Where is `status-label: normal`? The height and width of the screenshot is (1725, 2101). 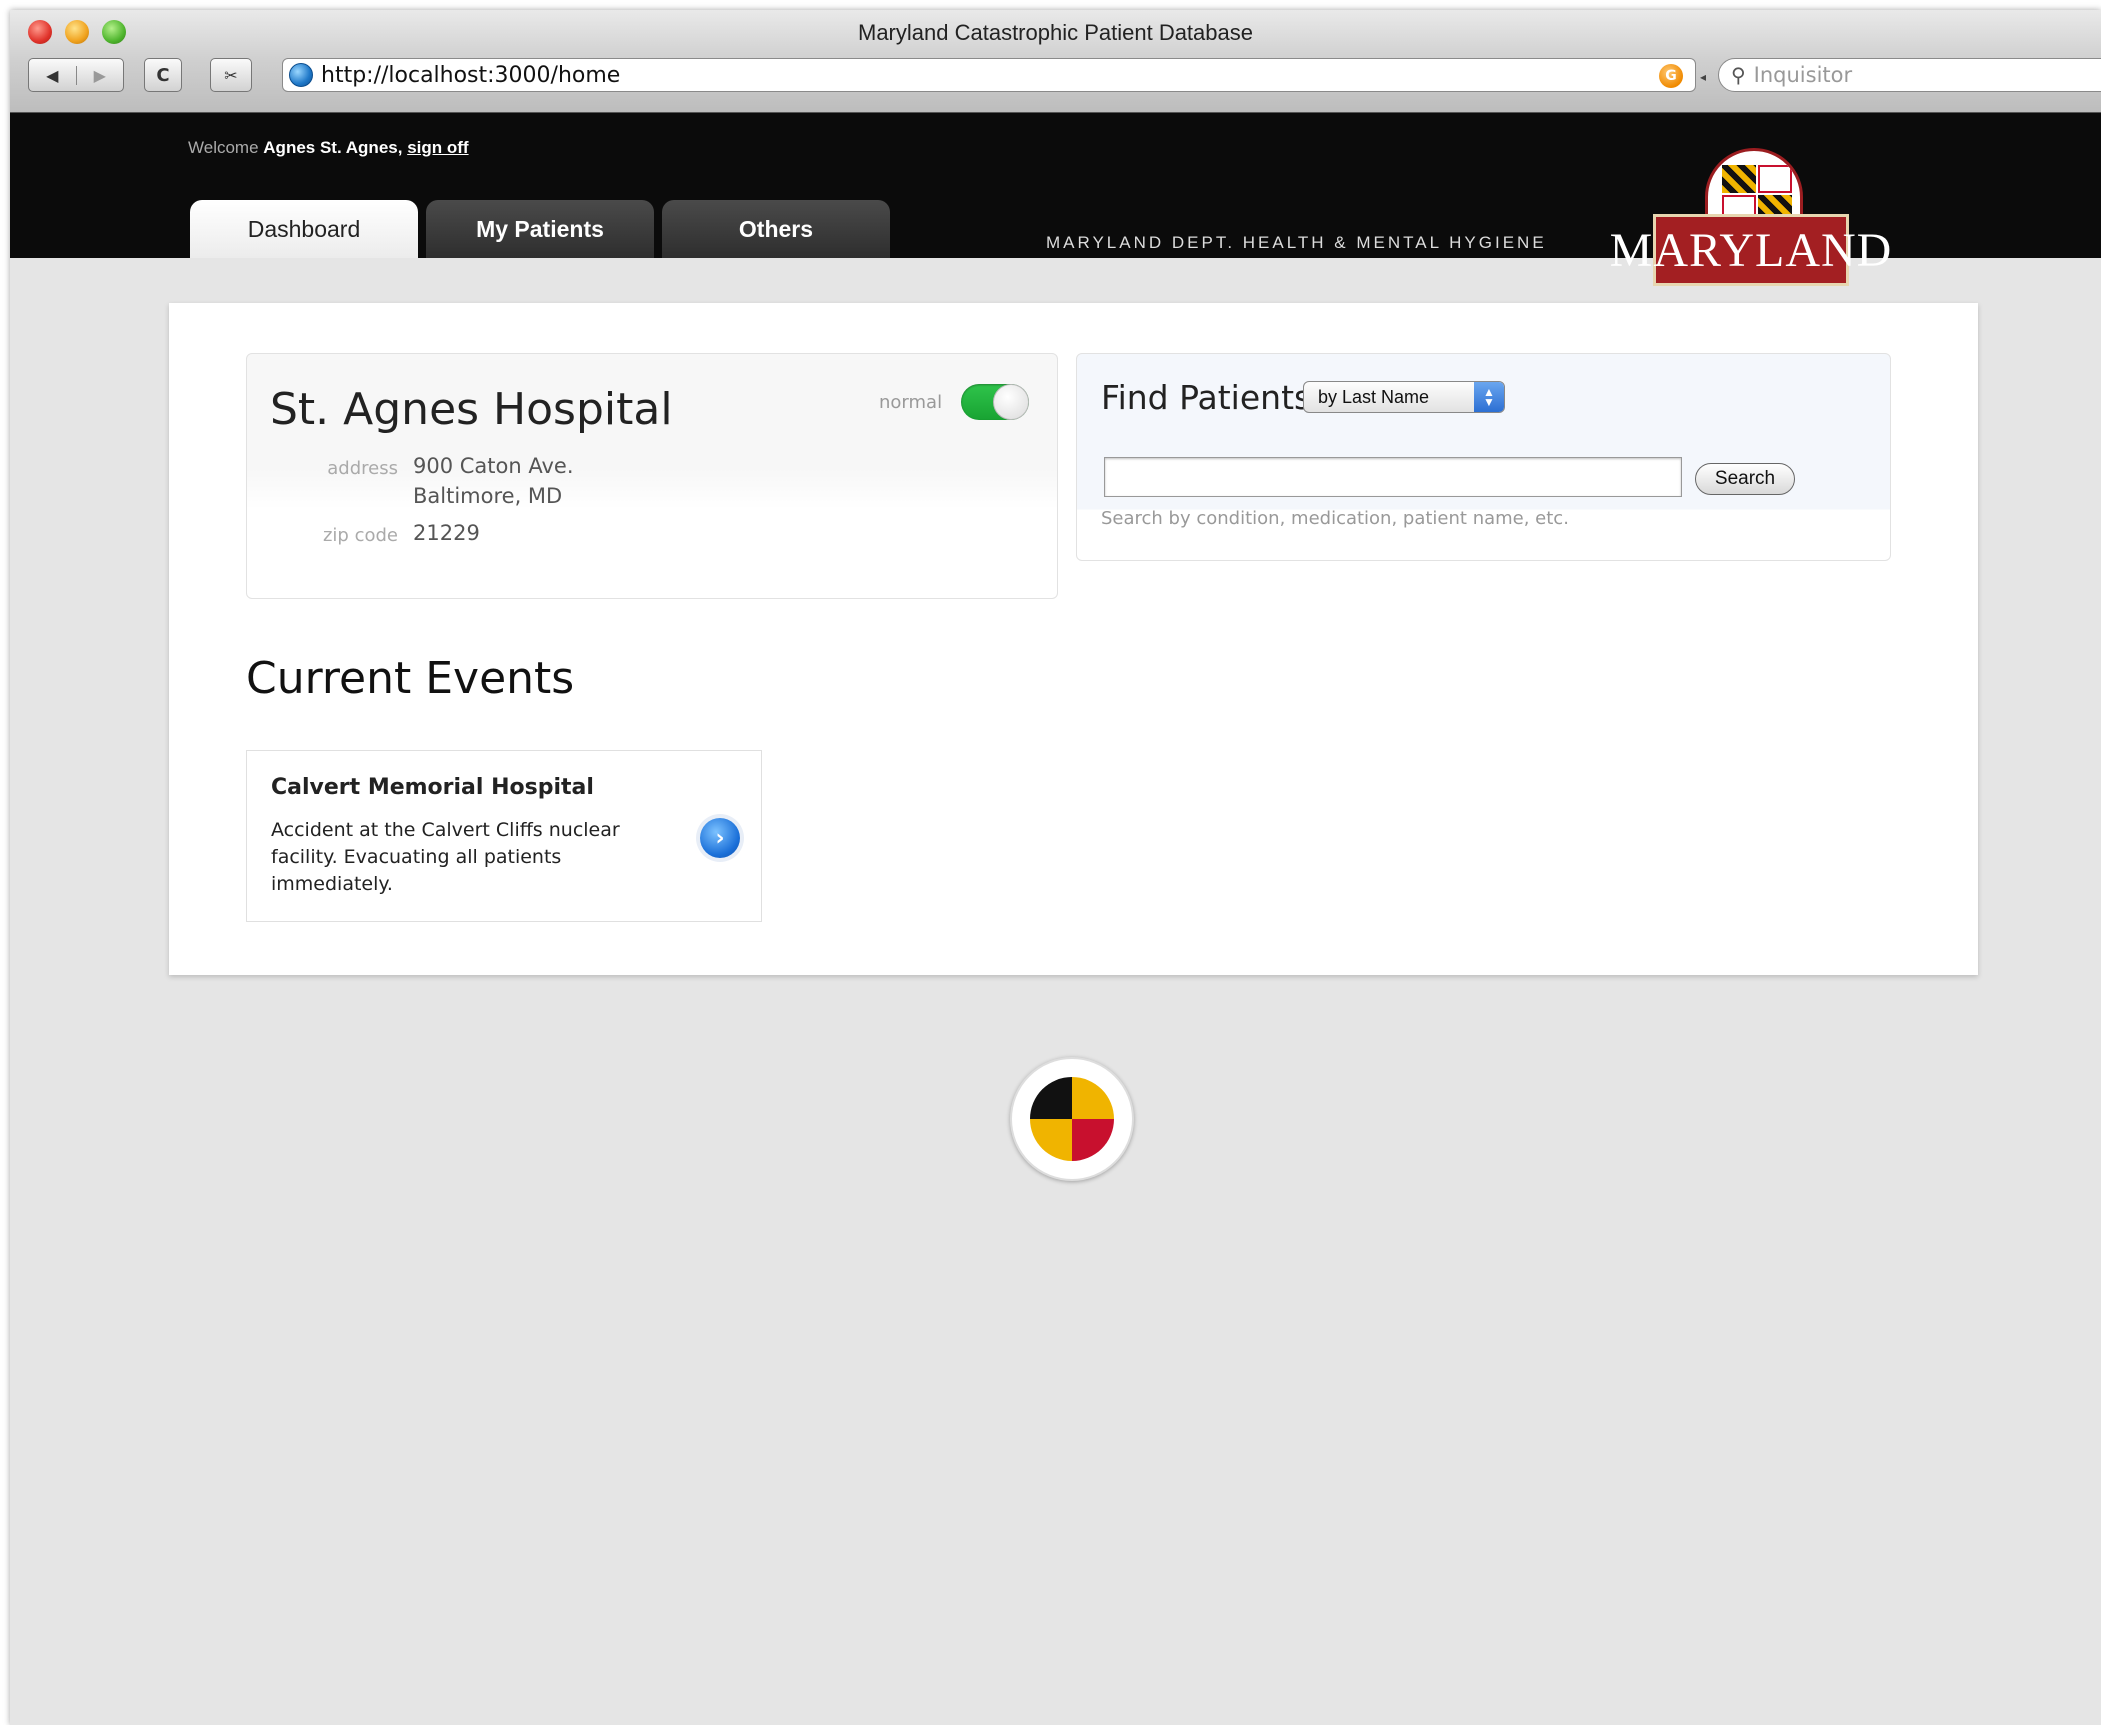
status-label: normal is located at coordinates (911, 402).